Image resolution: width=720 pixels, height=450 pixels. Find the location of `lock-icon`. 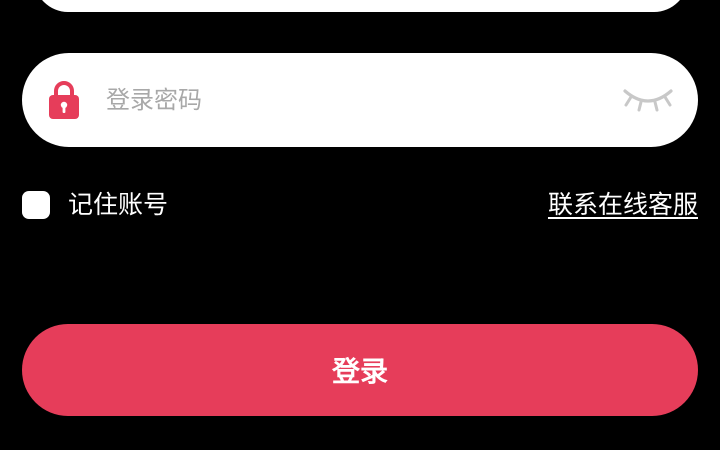

lock-icon is located at coordinates (64, 100).